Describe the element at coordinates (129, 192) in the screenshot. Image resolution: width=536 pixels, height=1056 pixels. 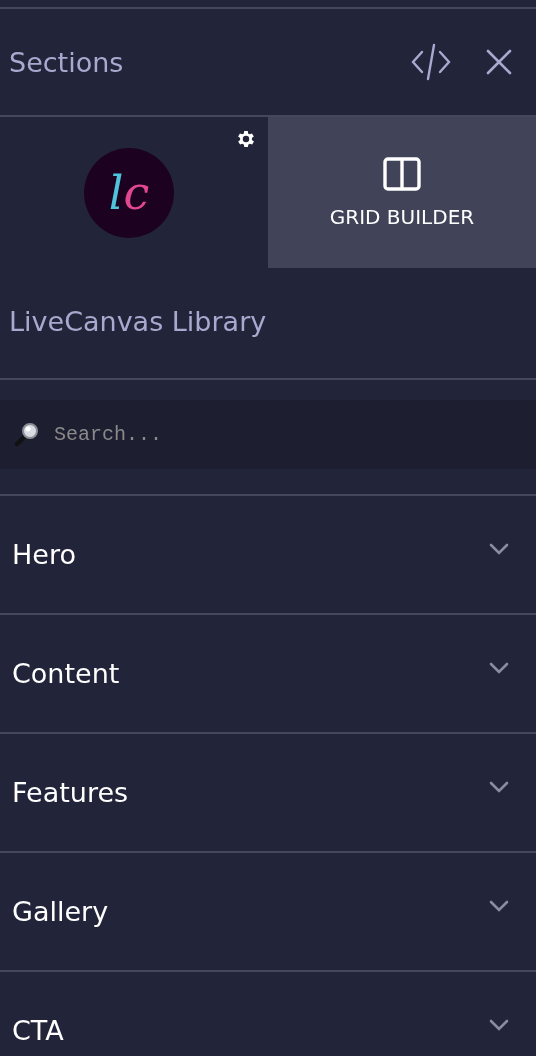
I see `logo-badge: lc` at that location.